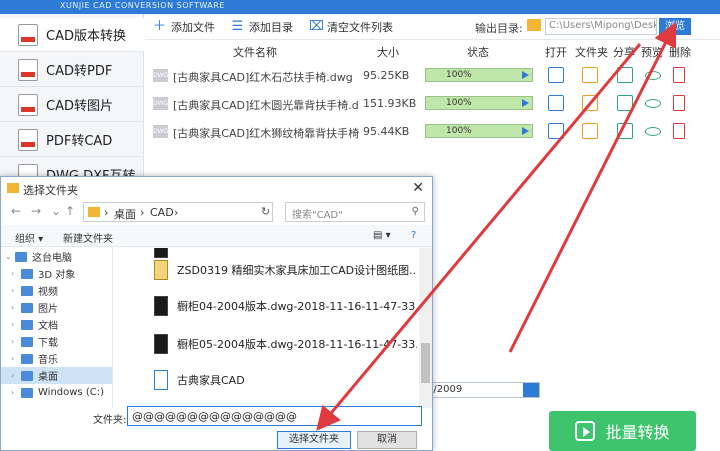  Describe the element at coordinates (418, 188) in the screenshot. I see `close-icon: ✕` at that location.